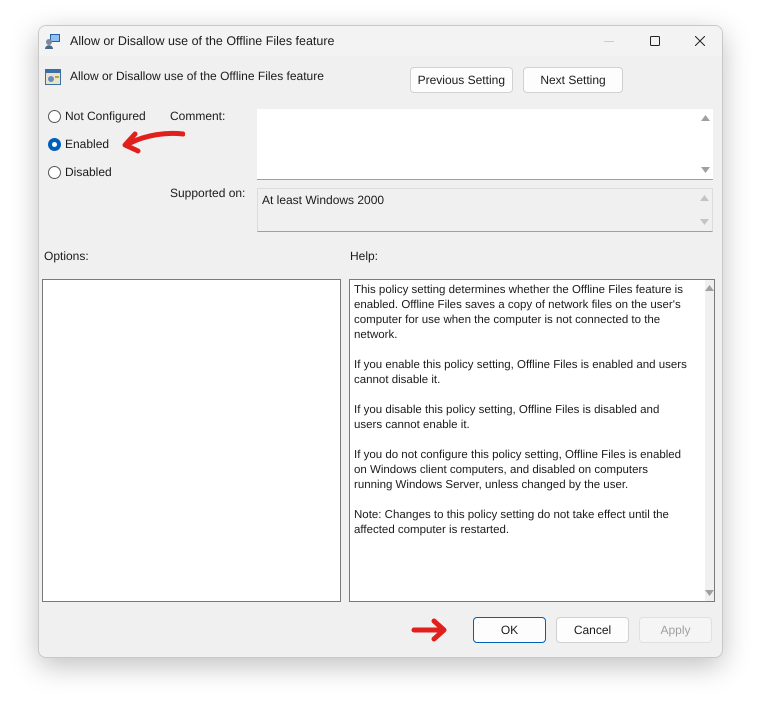 Image resolution: width=766 pixels, height=706 pixels. Describe the element at coordinates (609, 41) in the screenshot. I see `minimize-icon` at that location.